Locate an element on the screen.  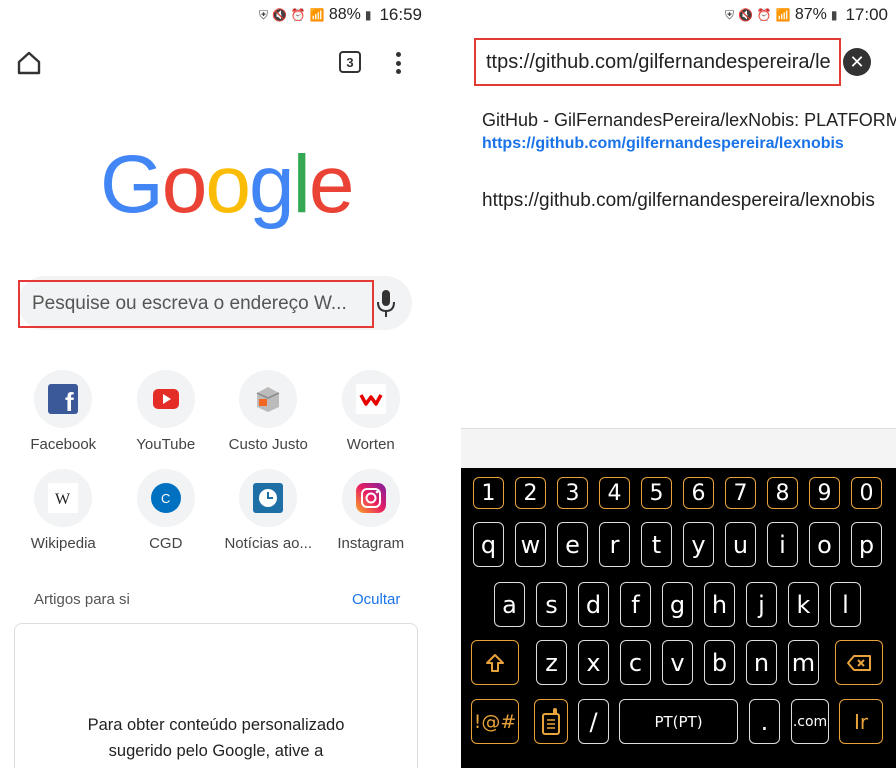
key-r: r is located at coordinates (614, 544).